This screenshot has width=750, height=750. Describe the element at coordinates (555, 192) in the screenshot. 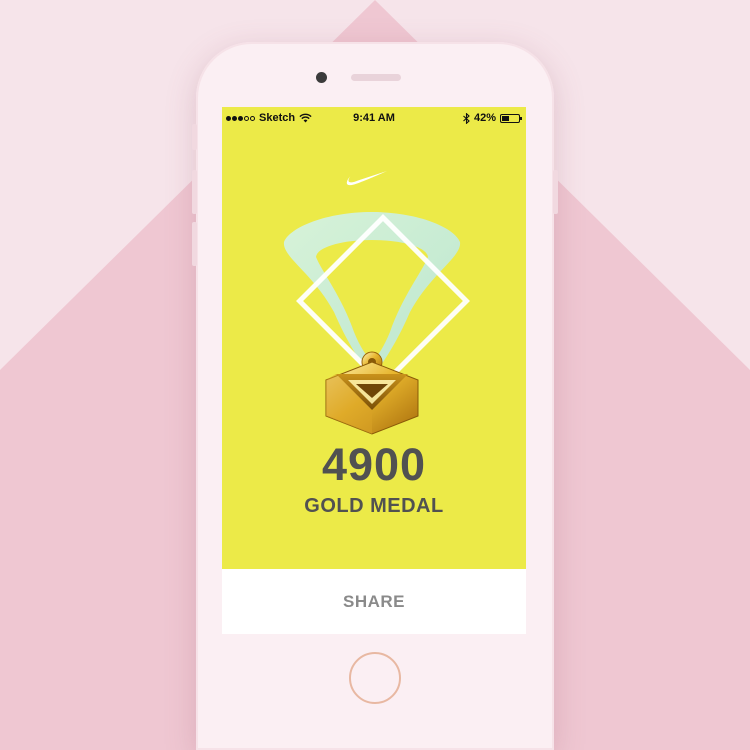

I see `phone-power-button` at that location.